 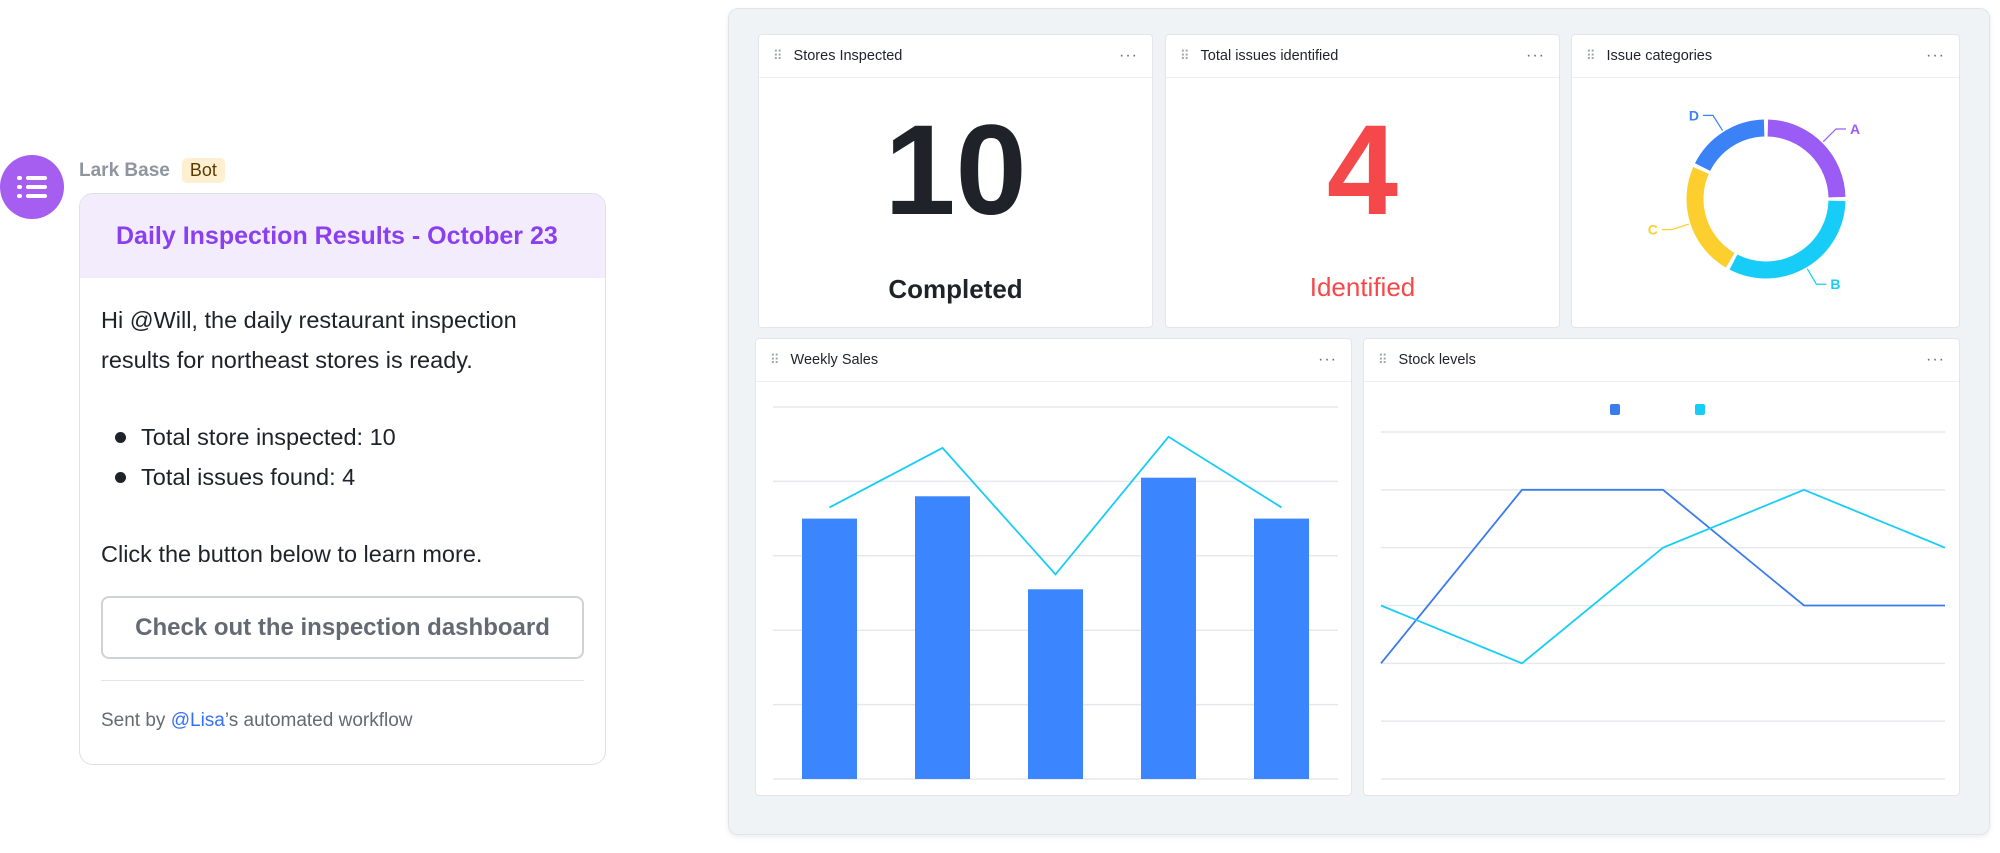 I want to click on widget-title: Issue categories, so click(x=1659, y=56).